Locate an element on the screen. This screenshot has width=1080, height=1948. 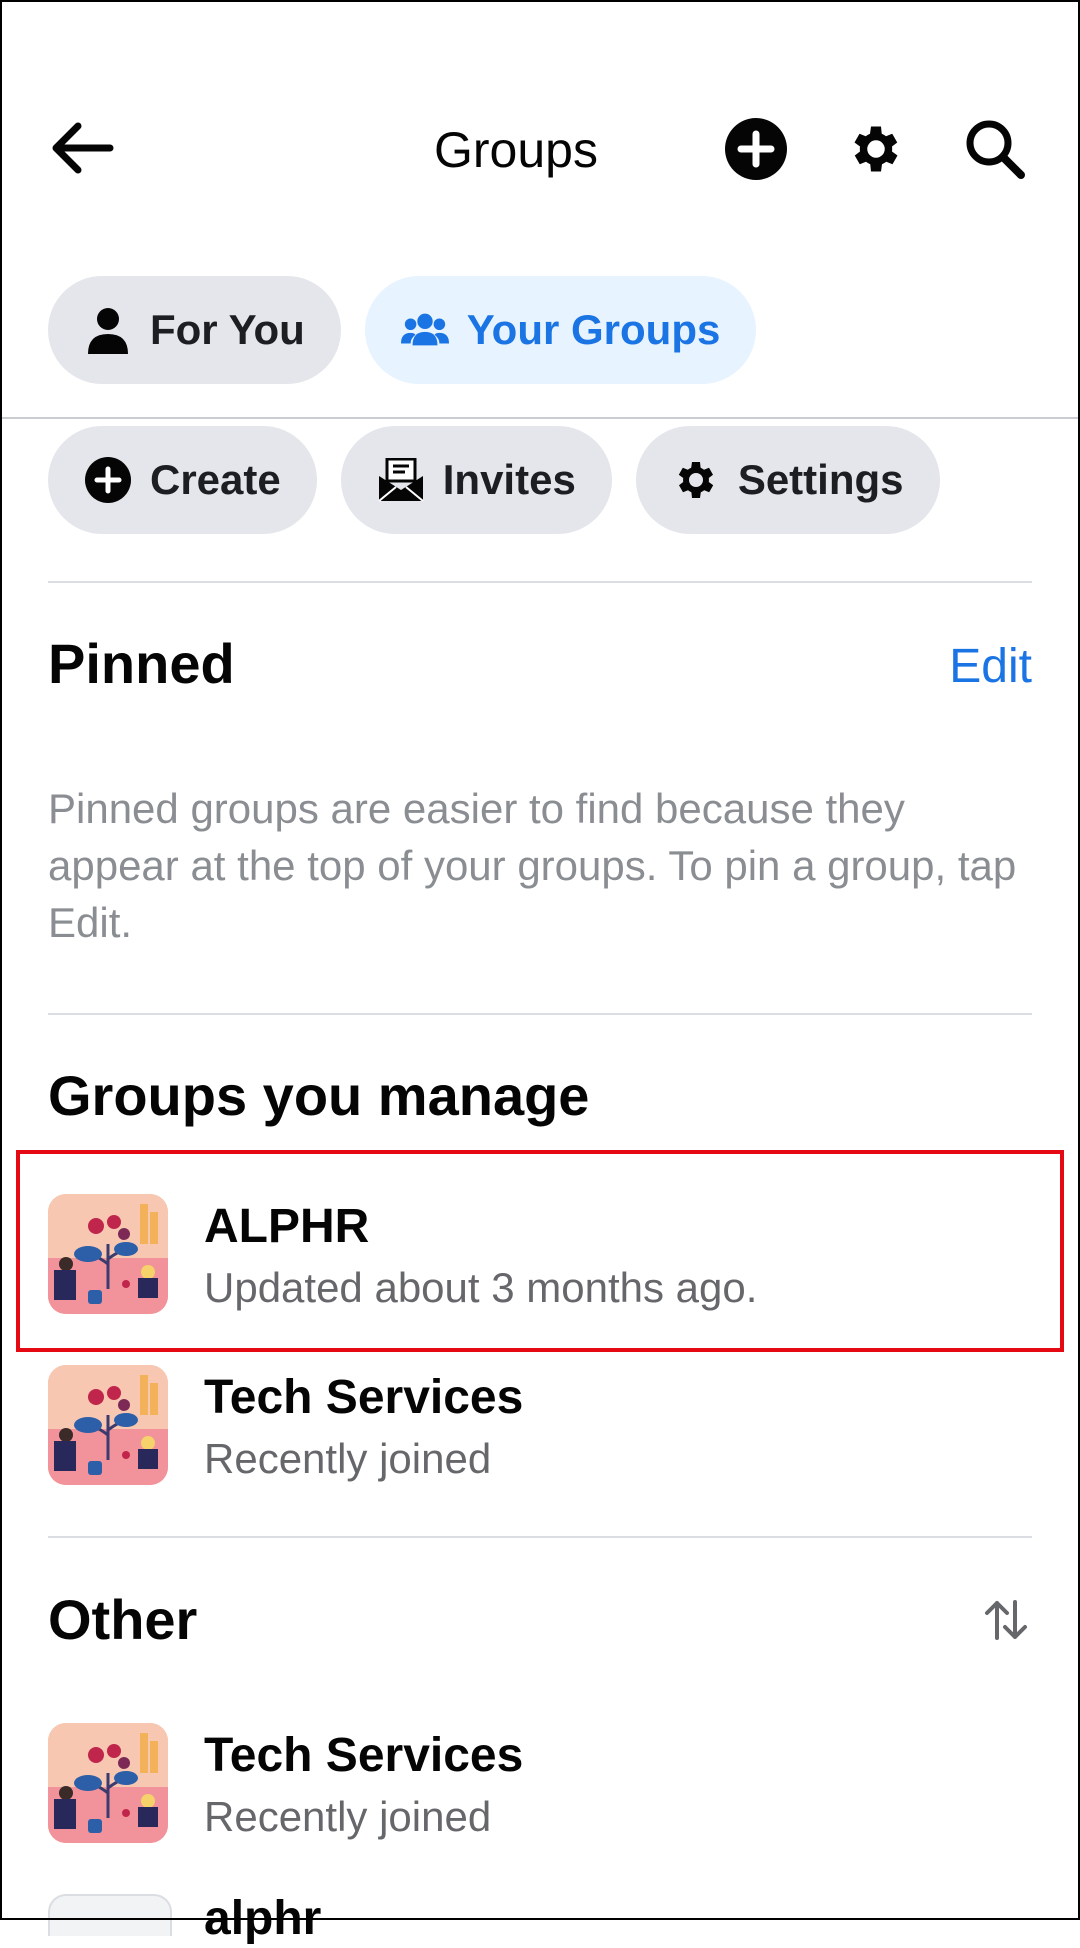
tab-your-groups: Your Groups is located at coordinates (560, 330).